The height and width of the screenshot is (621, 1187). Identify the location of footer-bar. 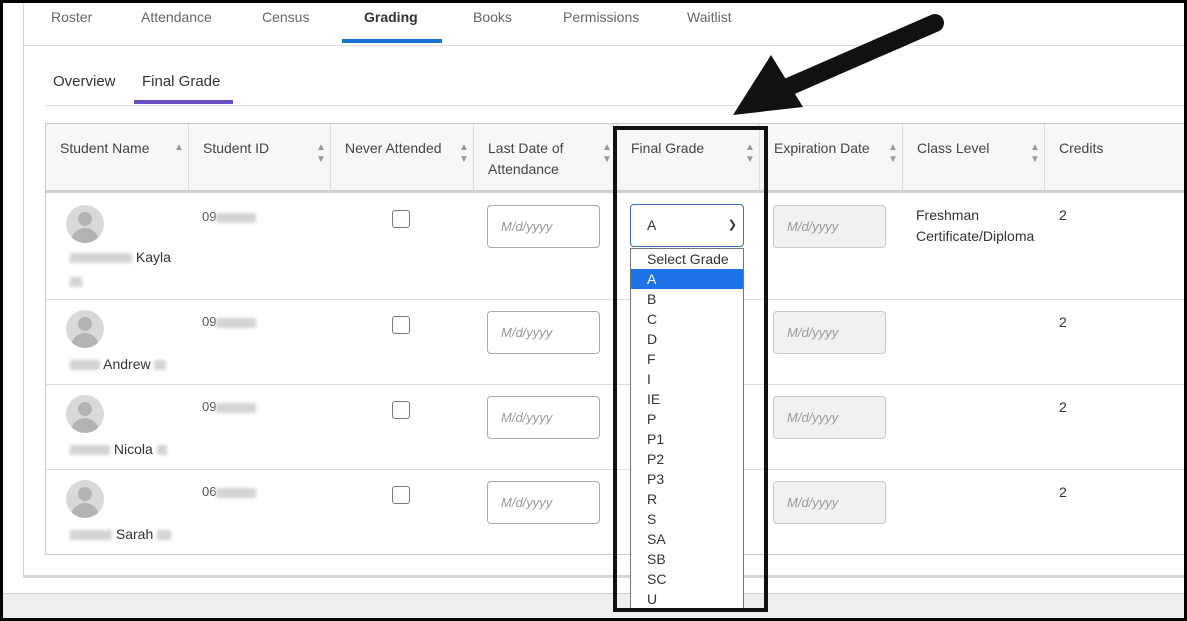
(593, 605).